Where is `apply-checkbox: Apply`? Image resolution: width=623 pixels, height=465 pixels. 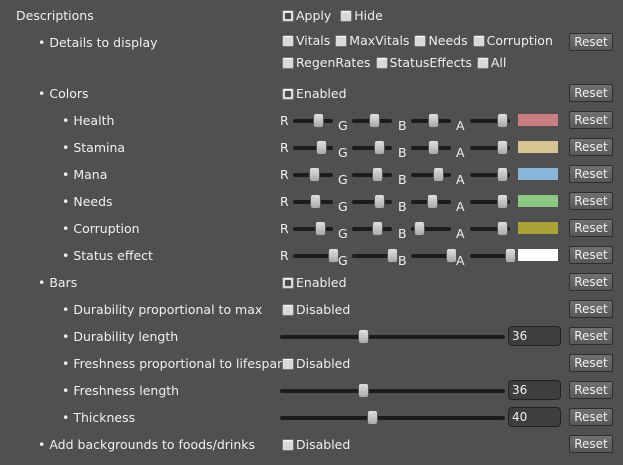 apply-checkbox: Apply is located at coordinates (306, 15).